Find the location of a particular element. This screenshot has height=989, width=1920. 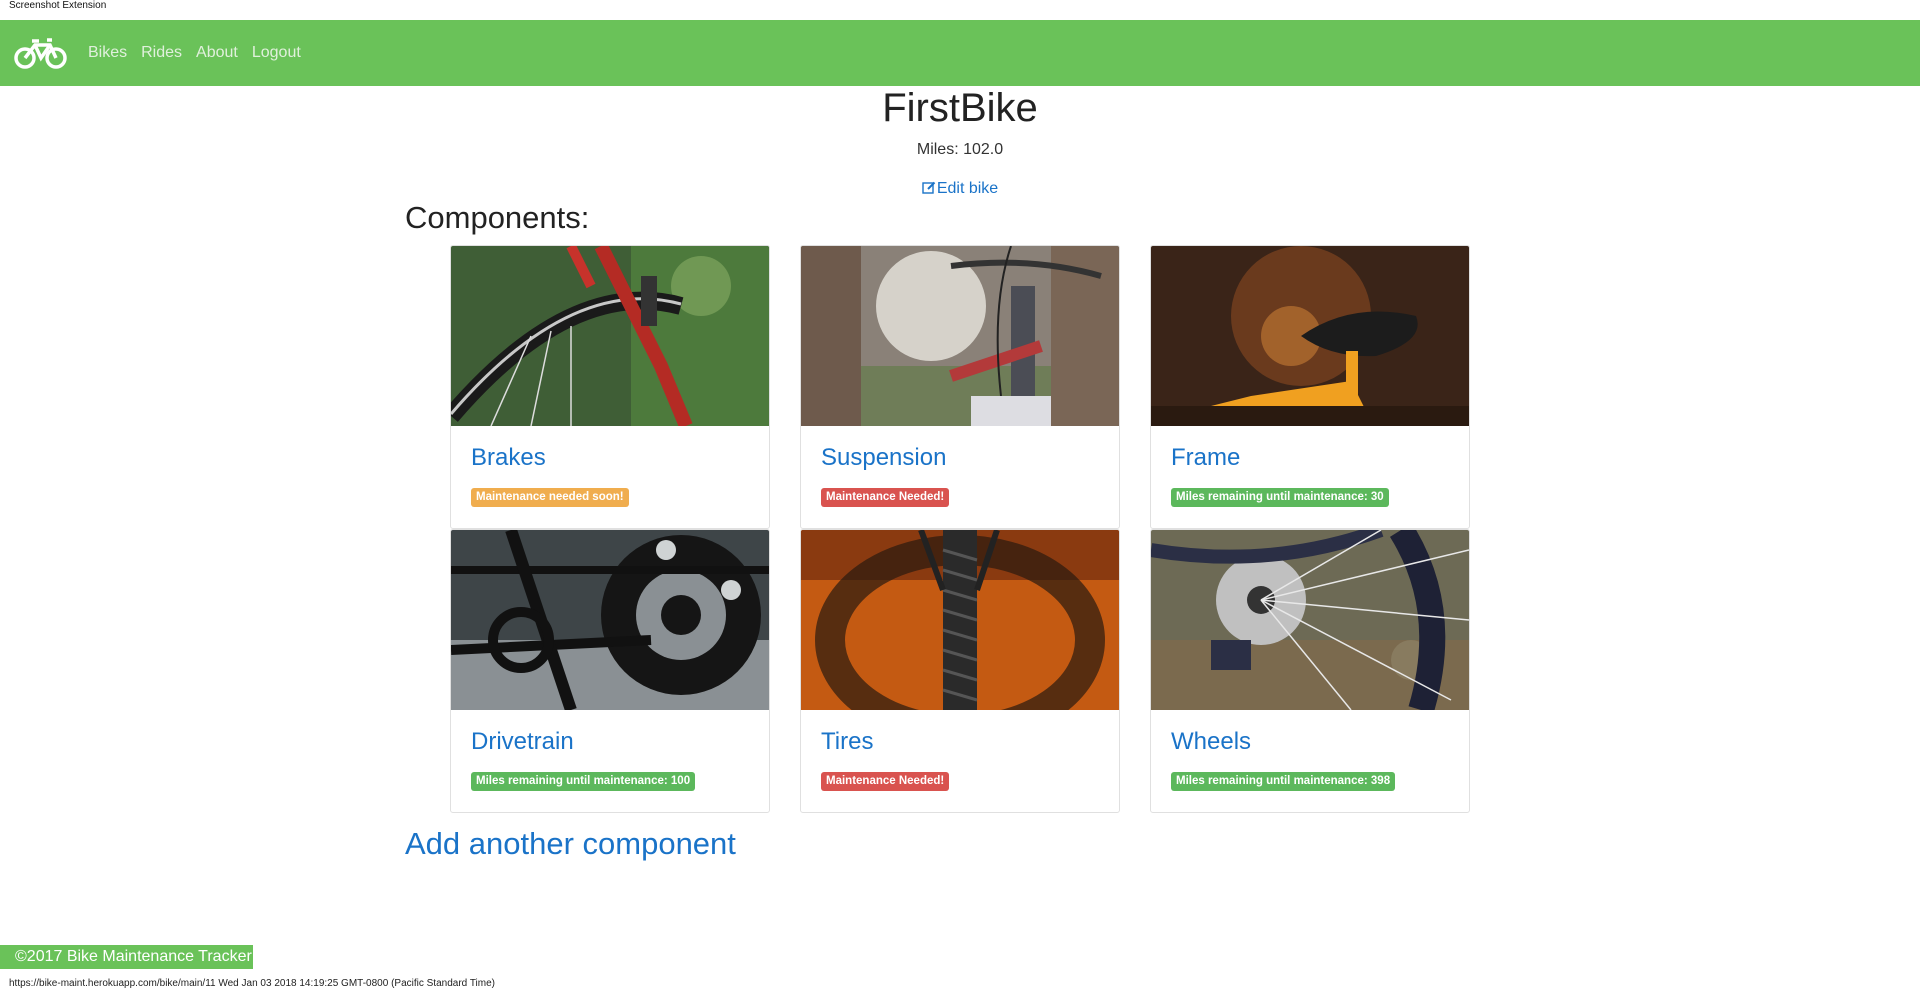

component-name: Frame is located at coordinates (1205, 458).